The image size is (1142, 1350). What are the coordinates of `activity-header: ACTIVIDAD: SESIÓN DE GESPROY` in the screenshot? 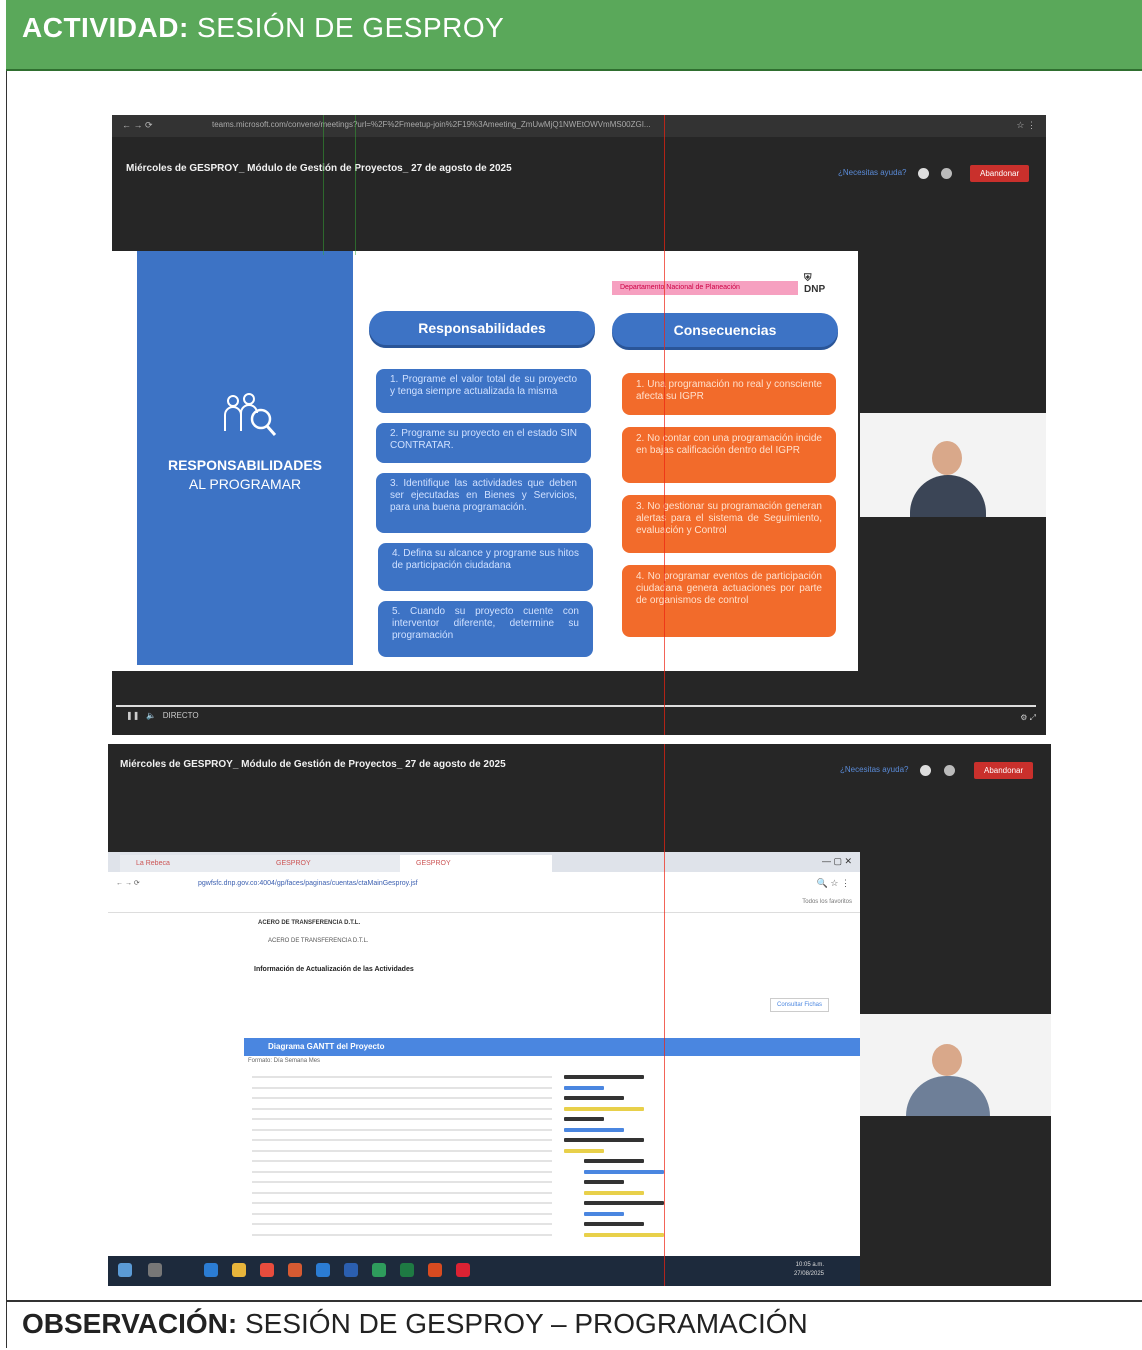 It's located at (574, 35).